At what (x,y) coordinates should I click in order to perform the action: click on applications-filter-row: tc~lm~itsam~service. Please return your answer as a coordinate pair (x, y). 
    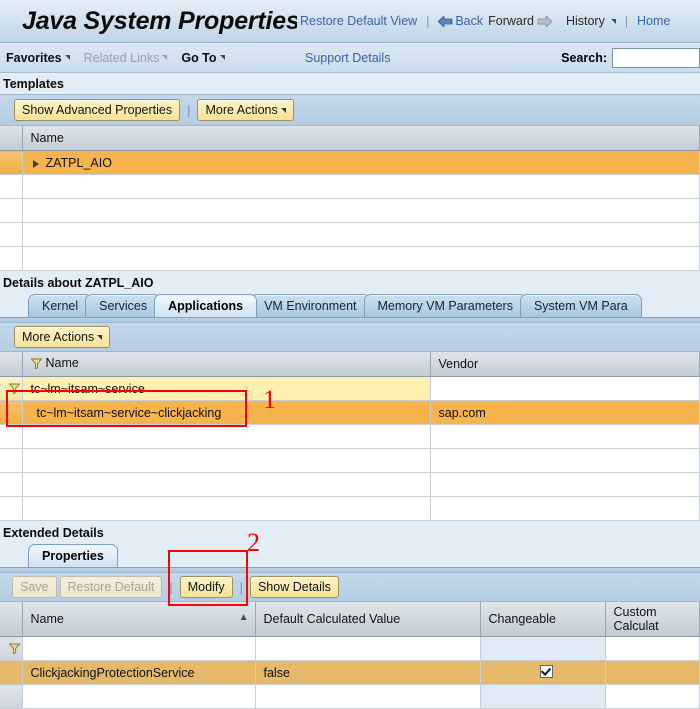
    Looking at the image, I should click on (350, 388).